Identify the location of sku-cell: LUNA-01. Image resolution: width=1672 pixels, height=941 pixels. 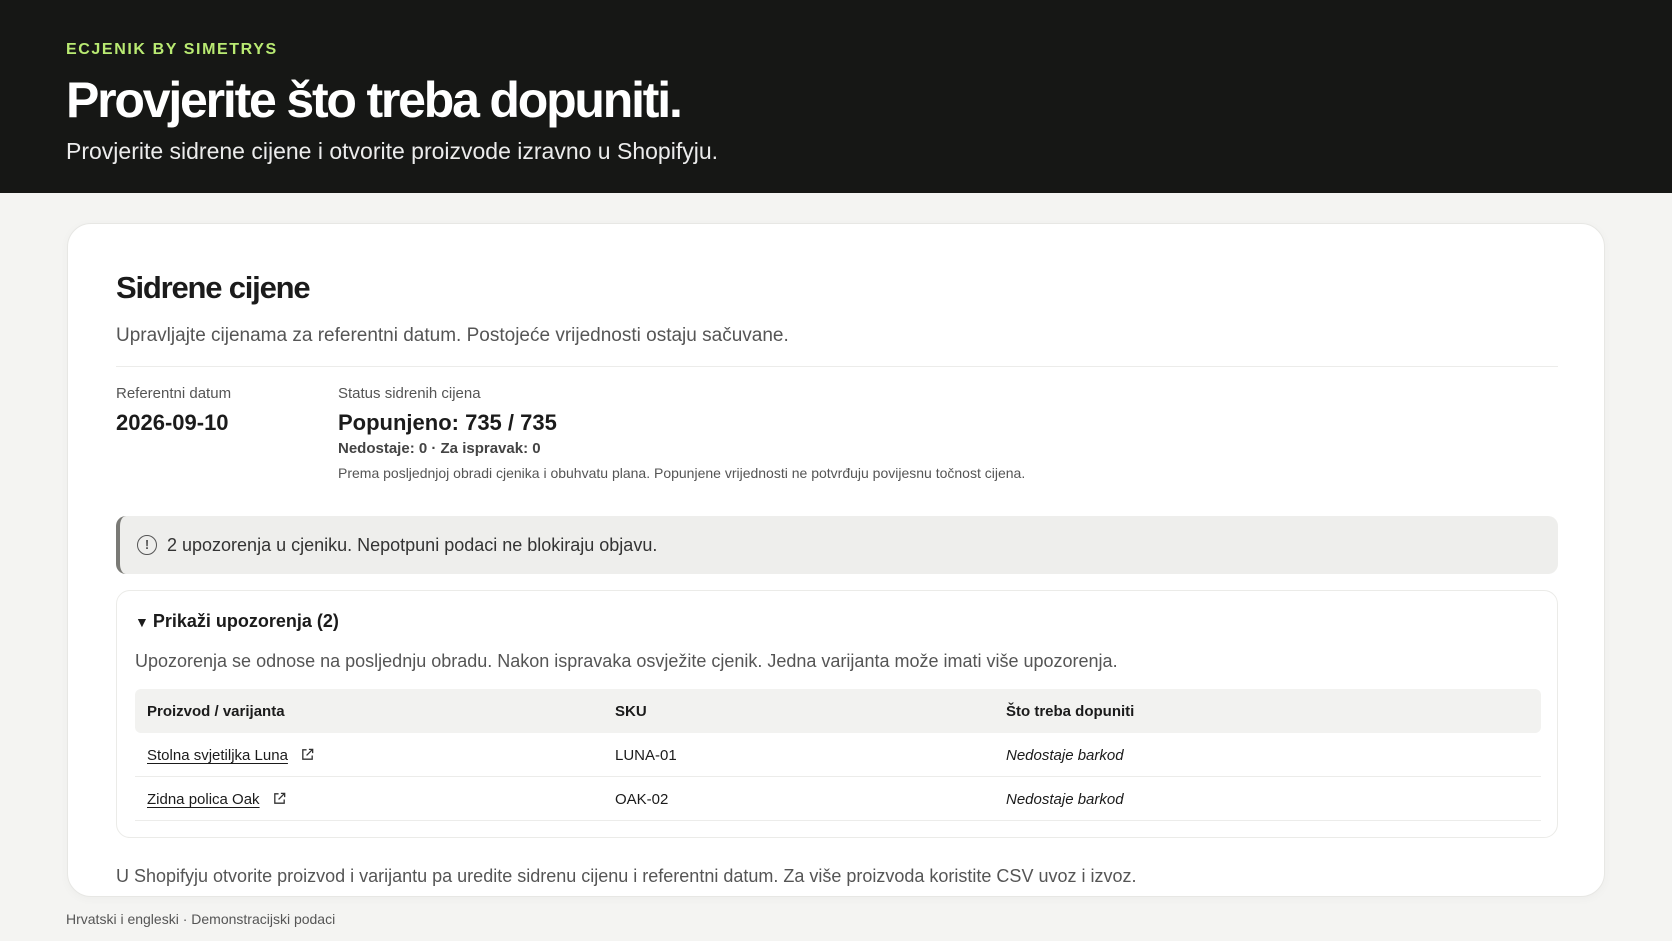
(646, 755).